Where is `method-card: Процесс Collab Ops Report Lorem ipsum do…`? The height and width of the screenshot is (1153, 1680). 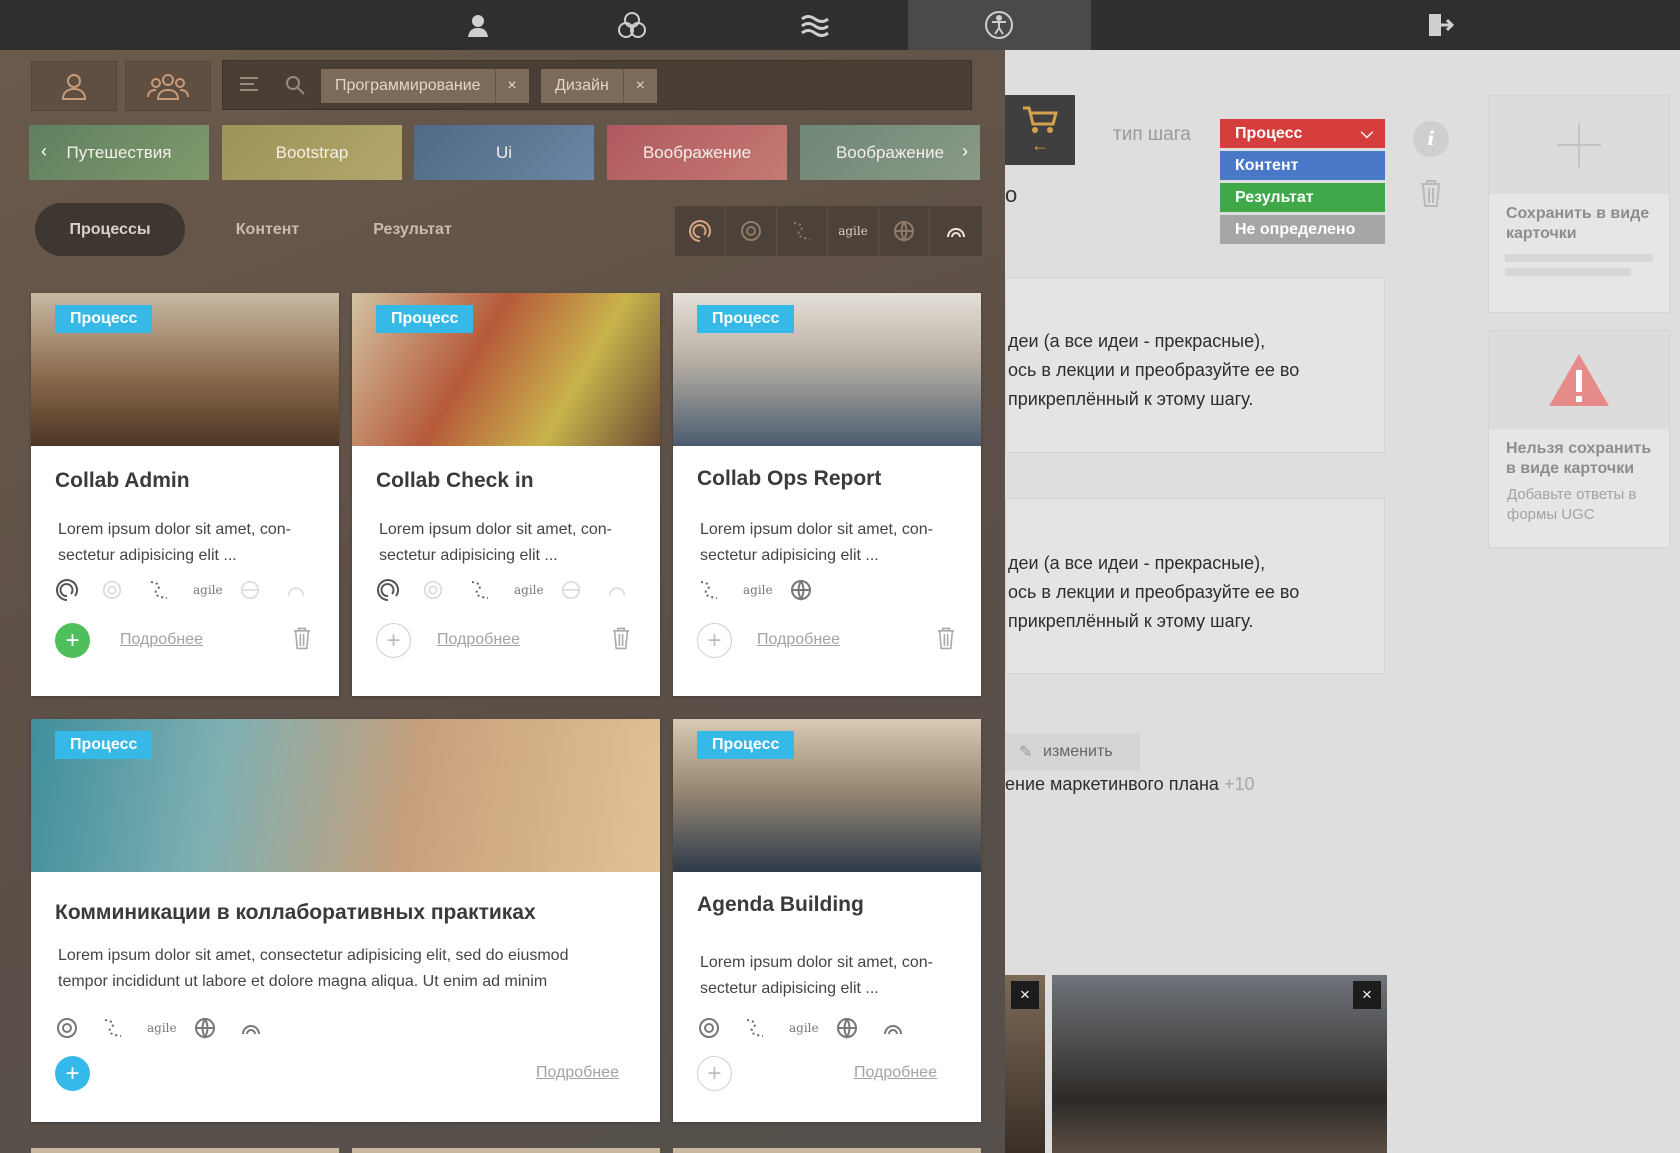 method-card: Процесс Collab Ops Report Lorem ipsum do… is located at coordinates (827, 494).